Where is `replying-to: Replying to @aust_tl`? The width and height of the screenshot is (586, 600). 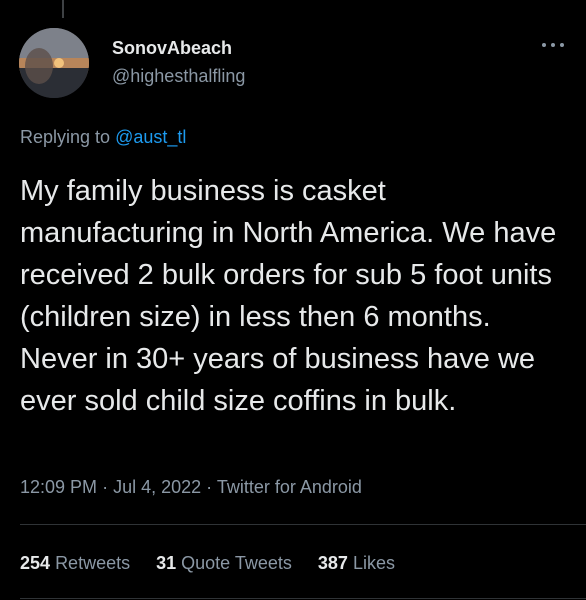 replying-to: Replying to @aust_tl is located at coordinates (103, 137).